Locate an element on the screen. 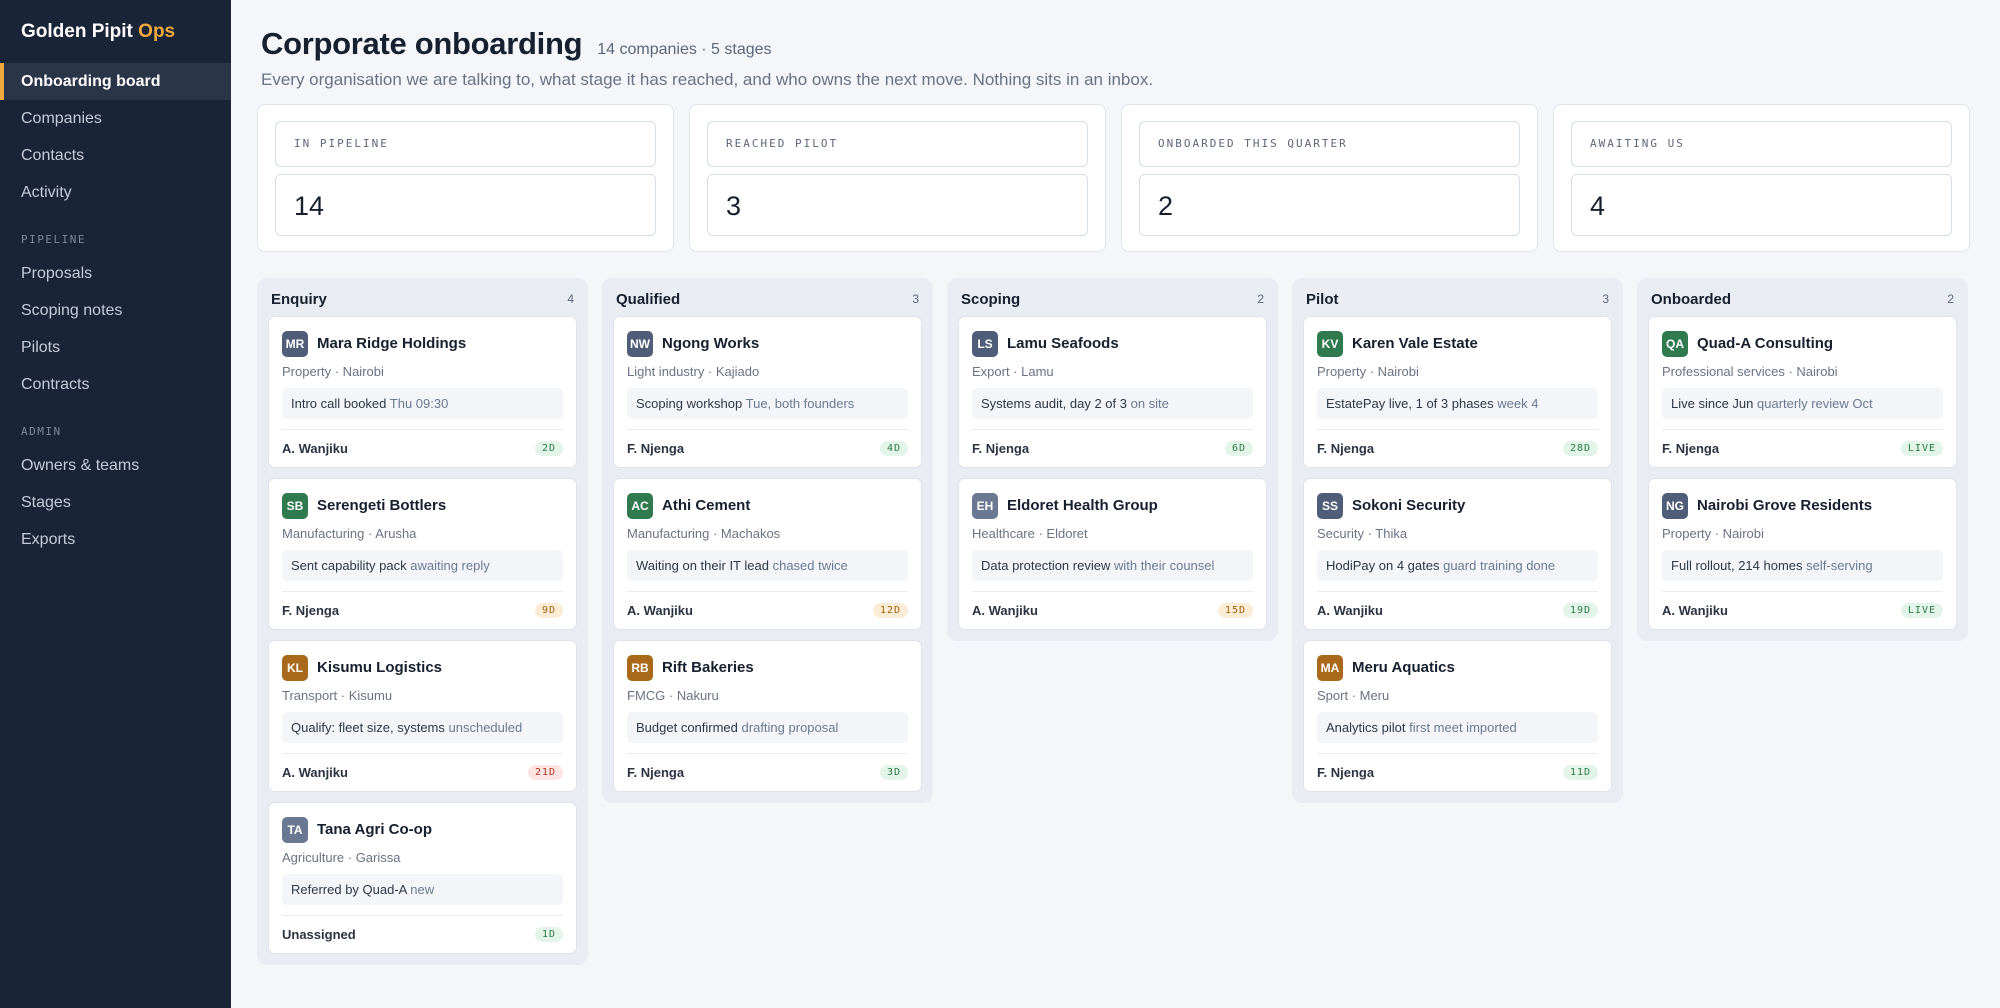 This screenshot has height=1008, width=2000. note-text: Full rollout, 214 homes is located at coordinates (1737, 565).